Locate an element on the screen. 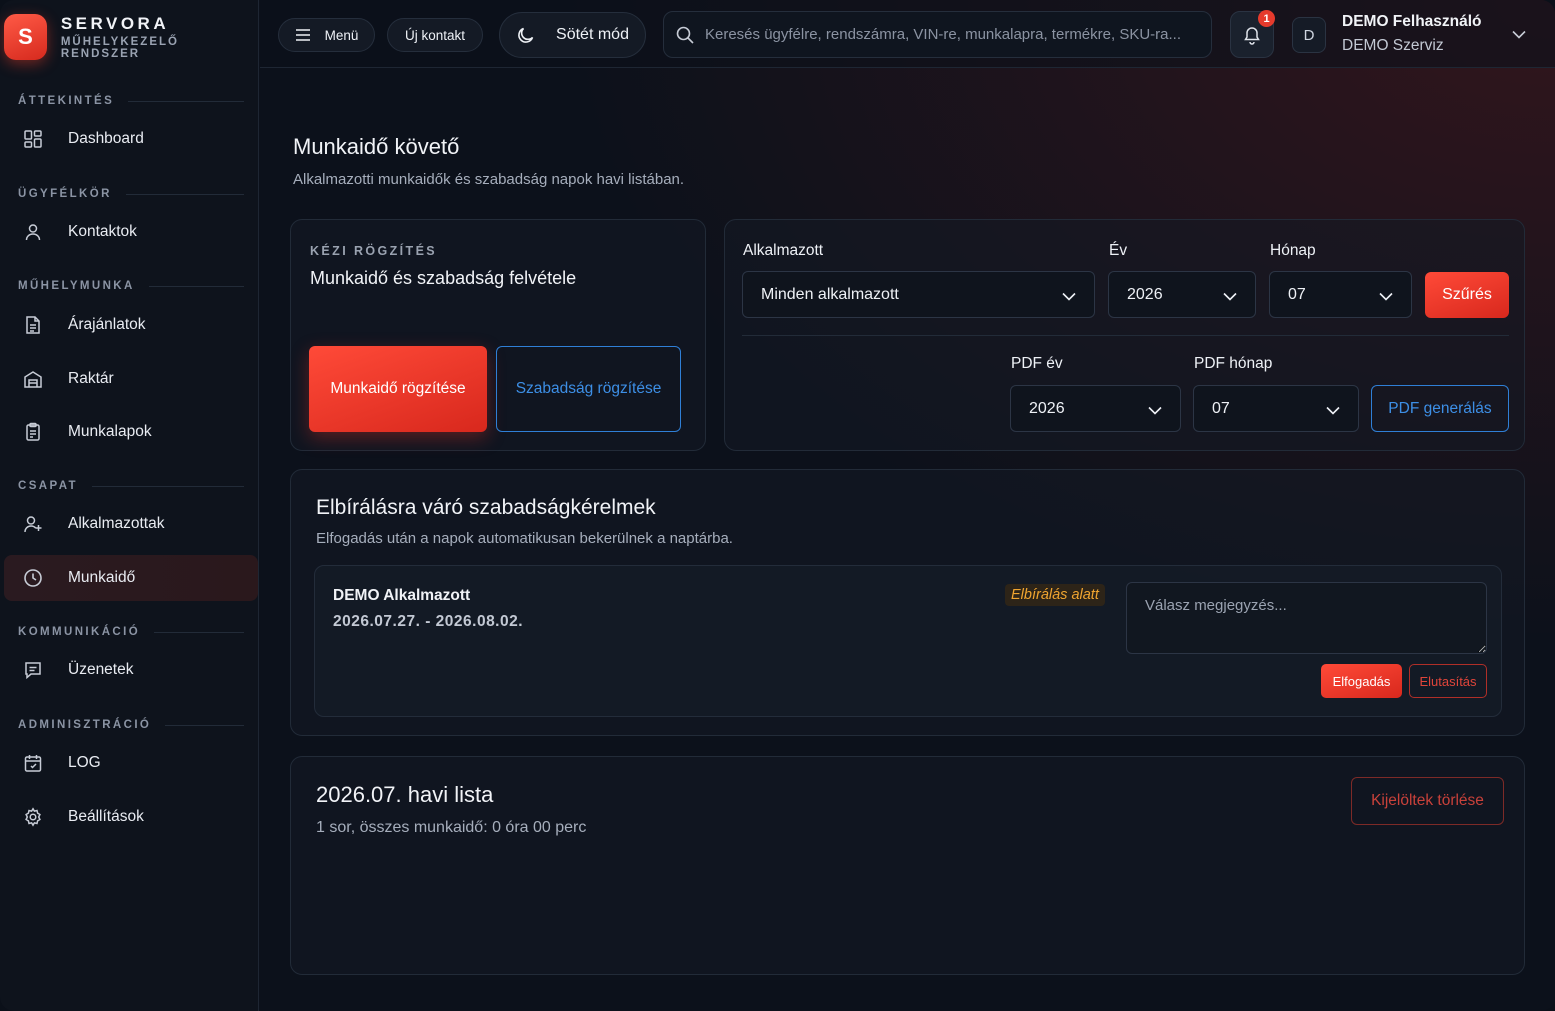 The width and height of the screenshot is (1555, 1011). sidebar-item-quotes: Árajánlatok is located at coordinates (131, 325).